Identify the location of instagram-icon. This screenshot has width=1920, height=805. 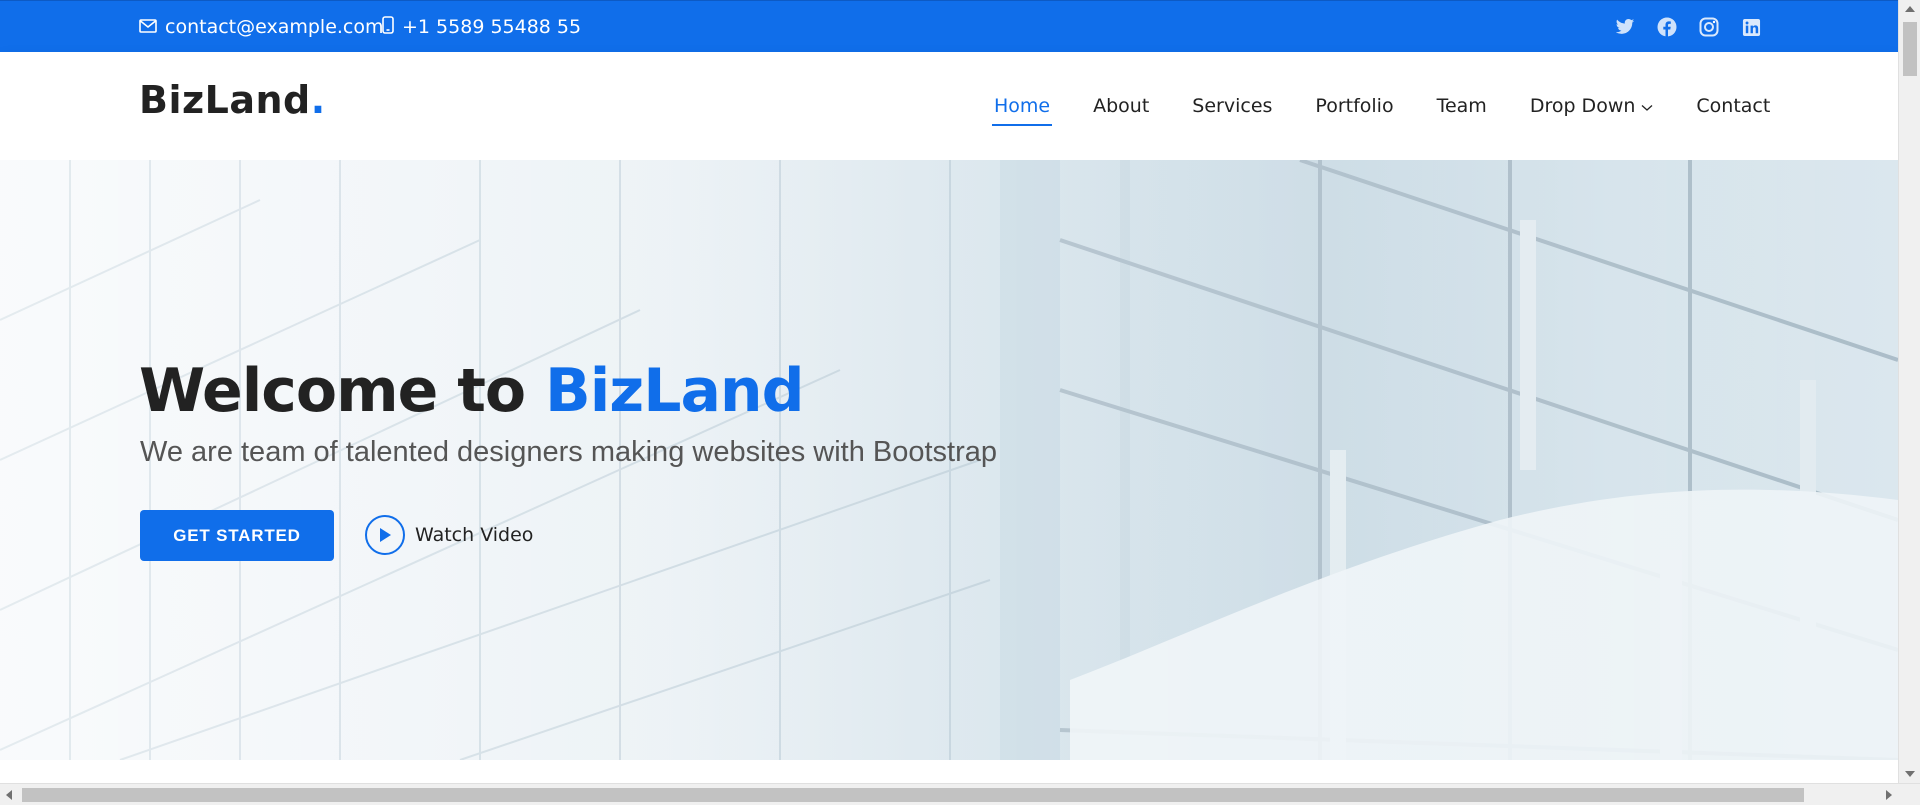
(1709, 27).